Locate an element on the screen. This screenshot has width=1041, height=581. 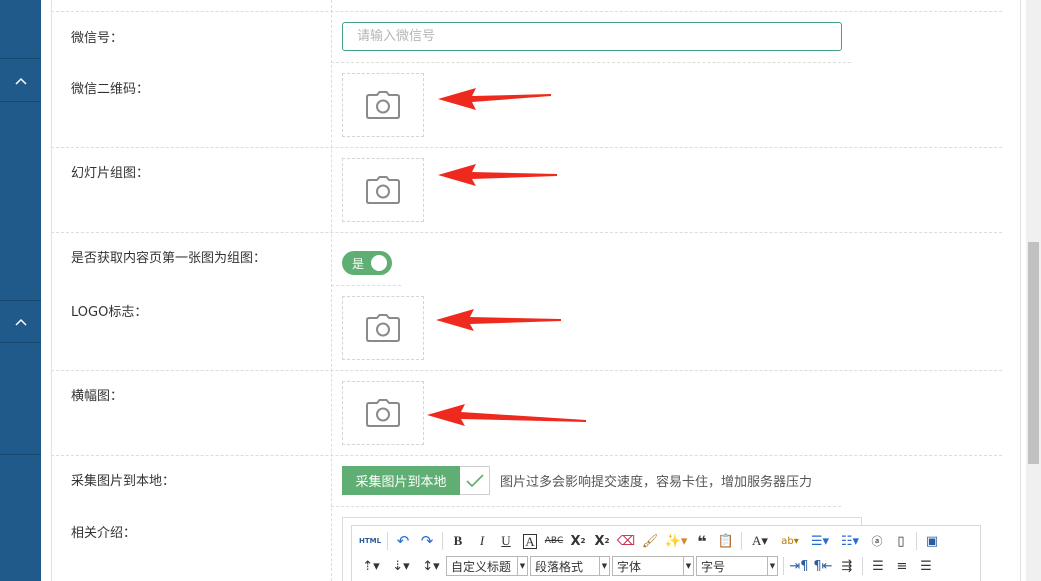
wechat-input is located at coordinates (592, 36).